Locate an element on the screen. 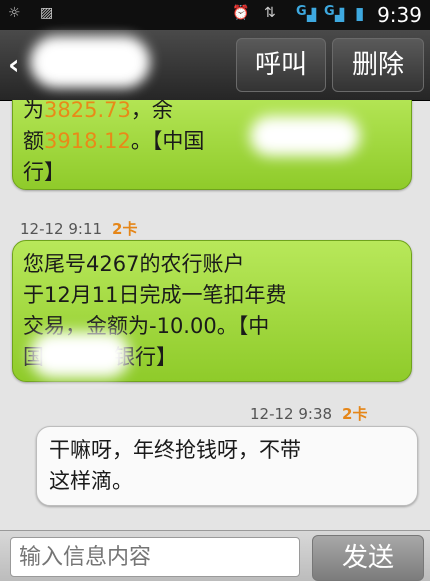  signal-2-label: G is located at coordinates (329, 11).